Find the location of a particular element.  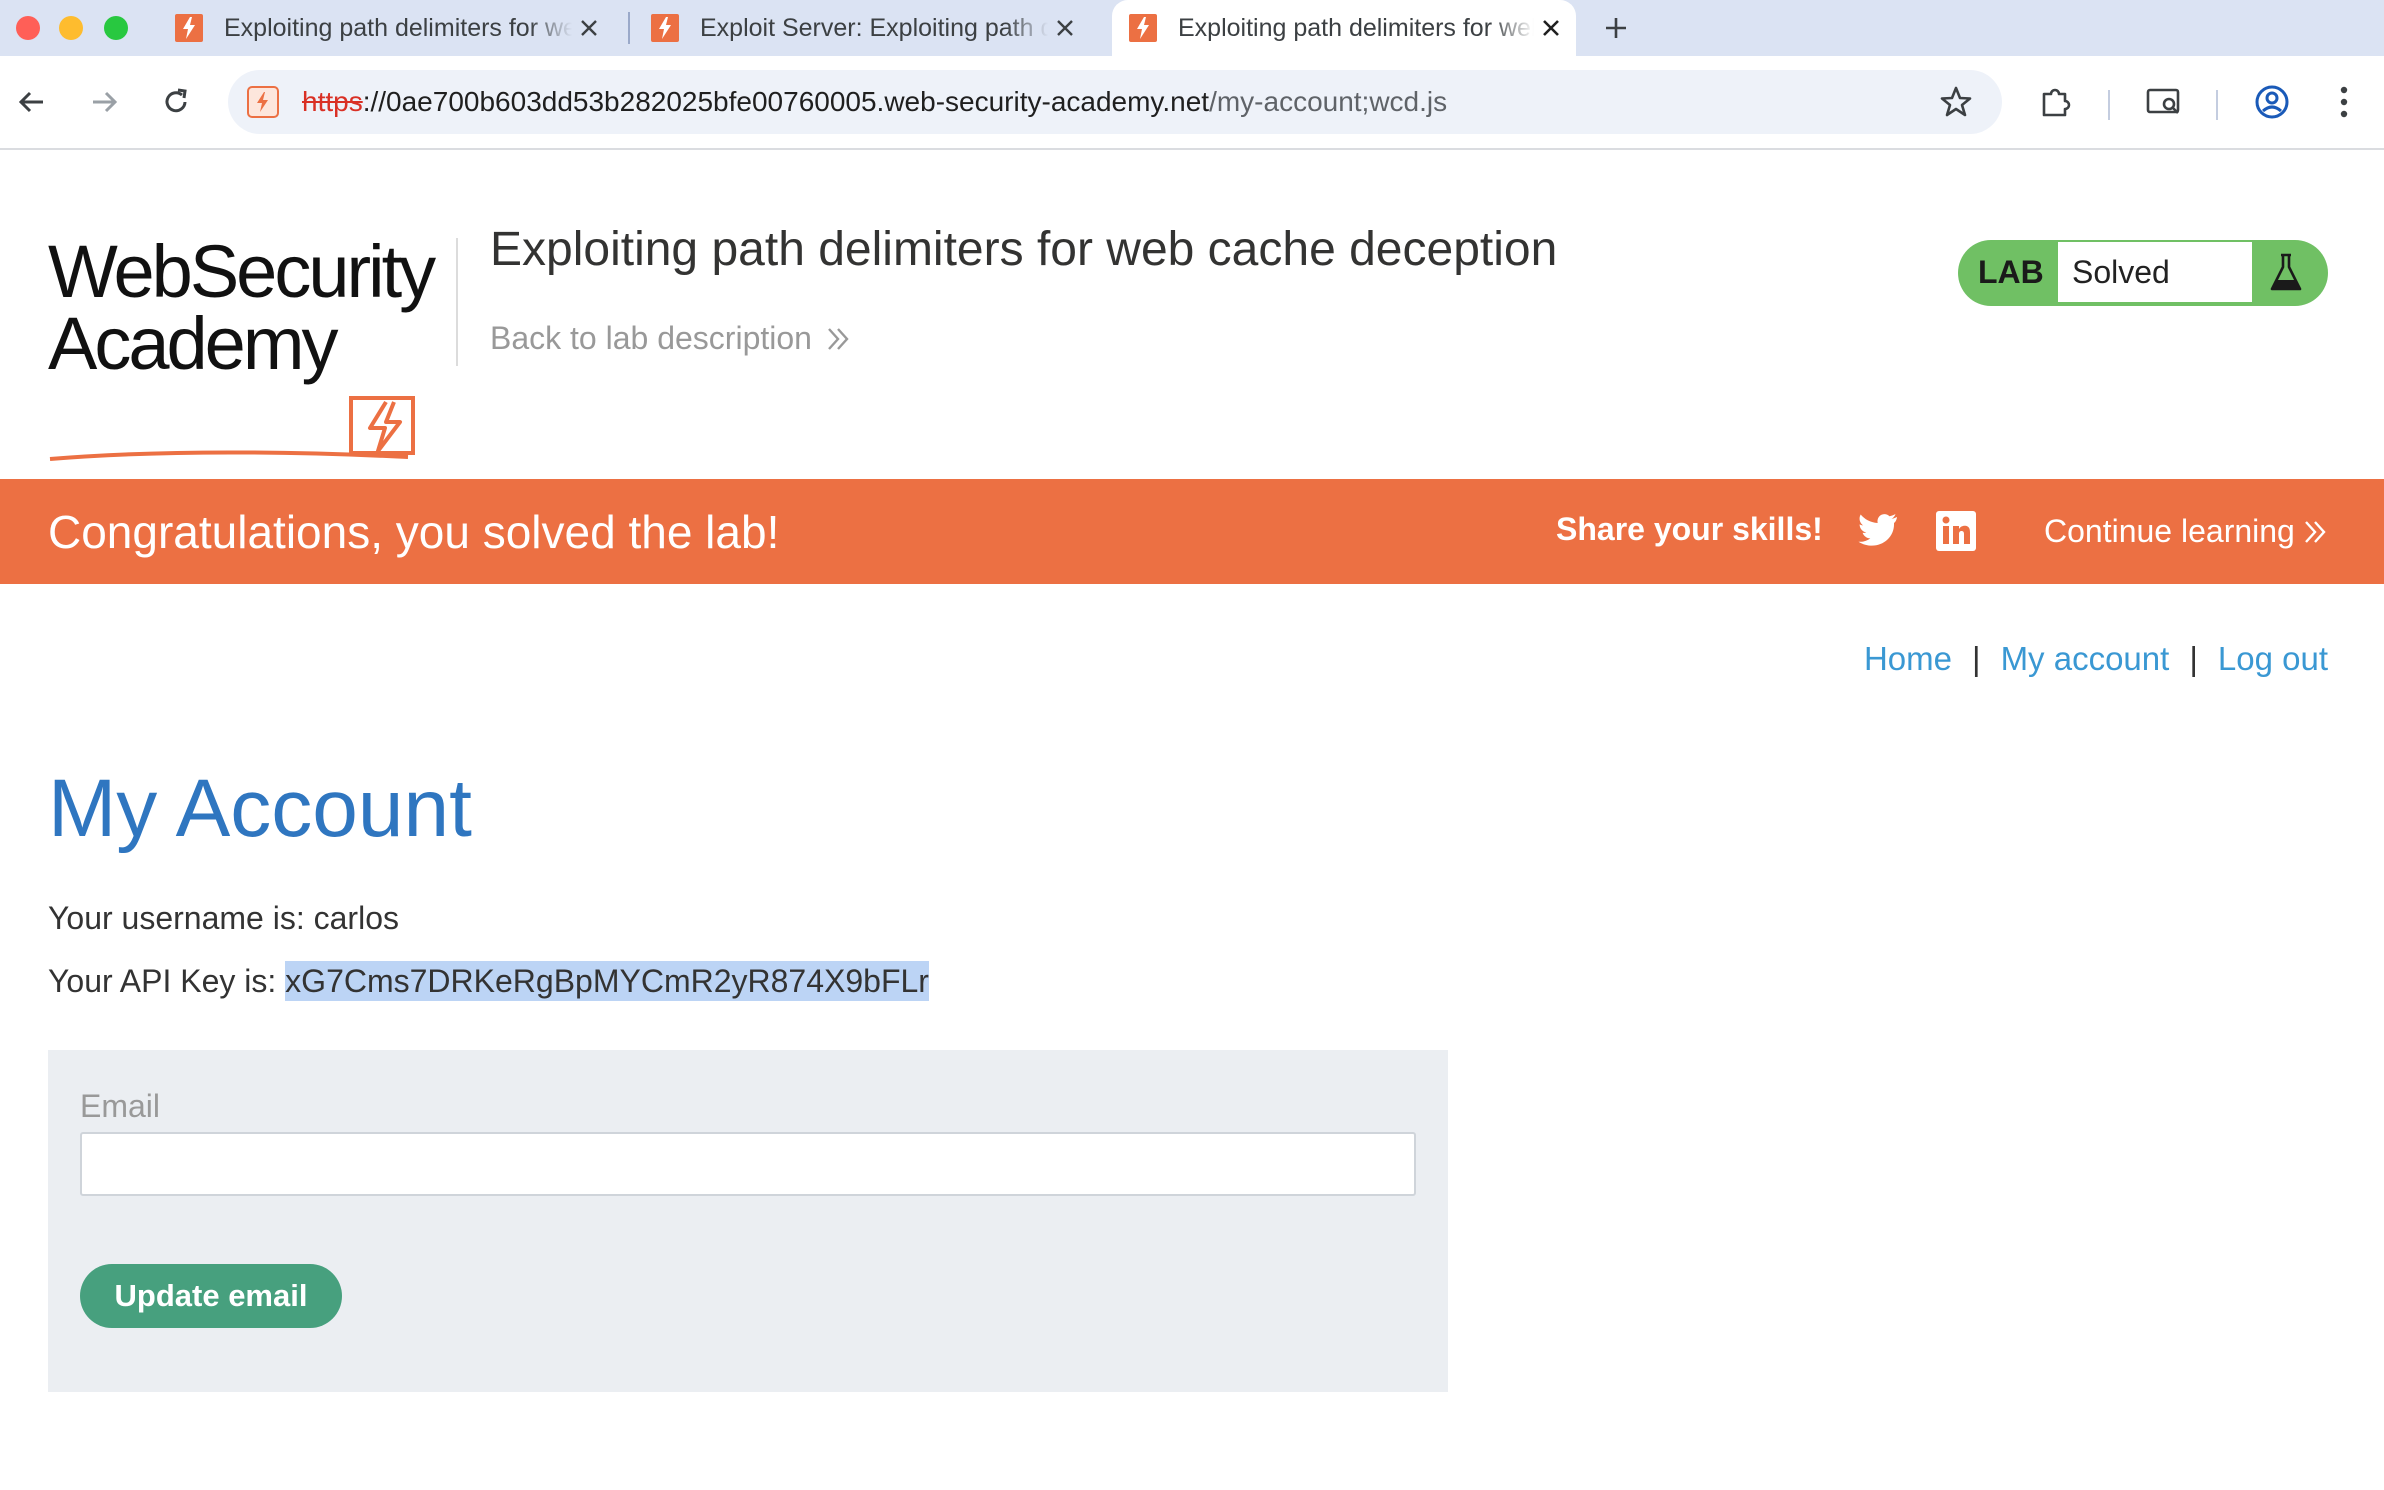

continue-learning-link: Continue learning is located at coordinates (2186, 531).